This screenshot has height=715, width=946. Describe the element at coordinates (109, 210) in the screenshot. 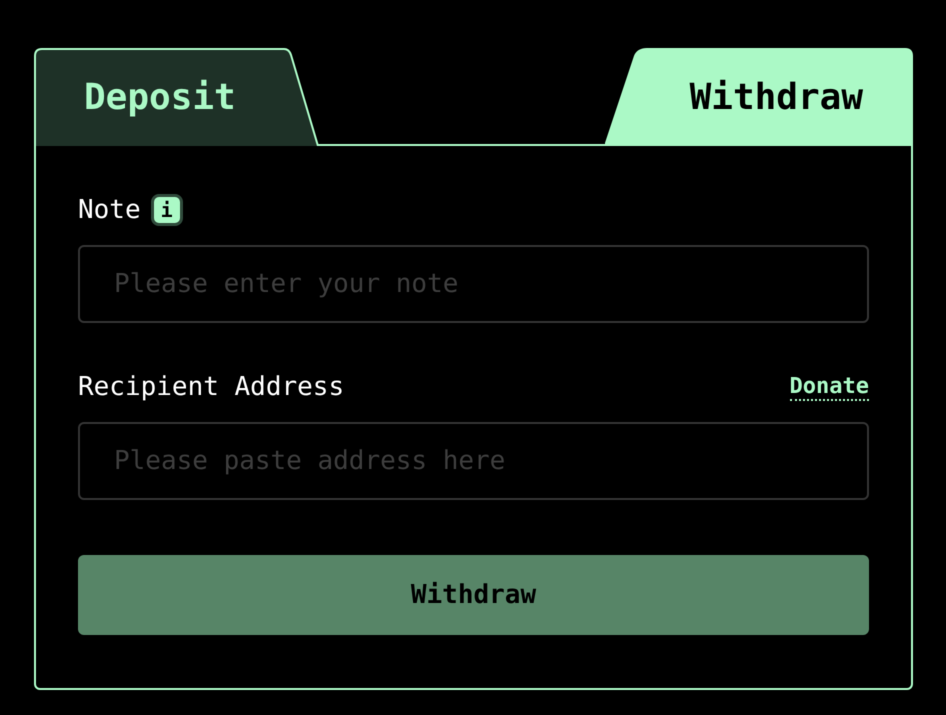

I see `note-label: Note` at that location.